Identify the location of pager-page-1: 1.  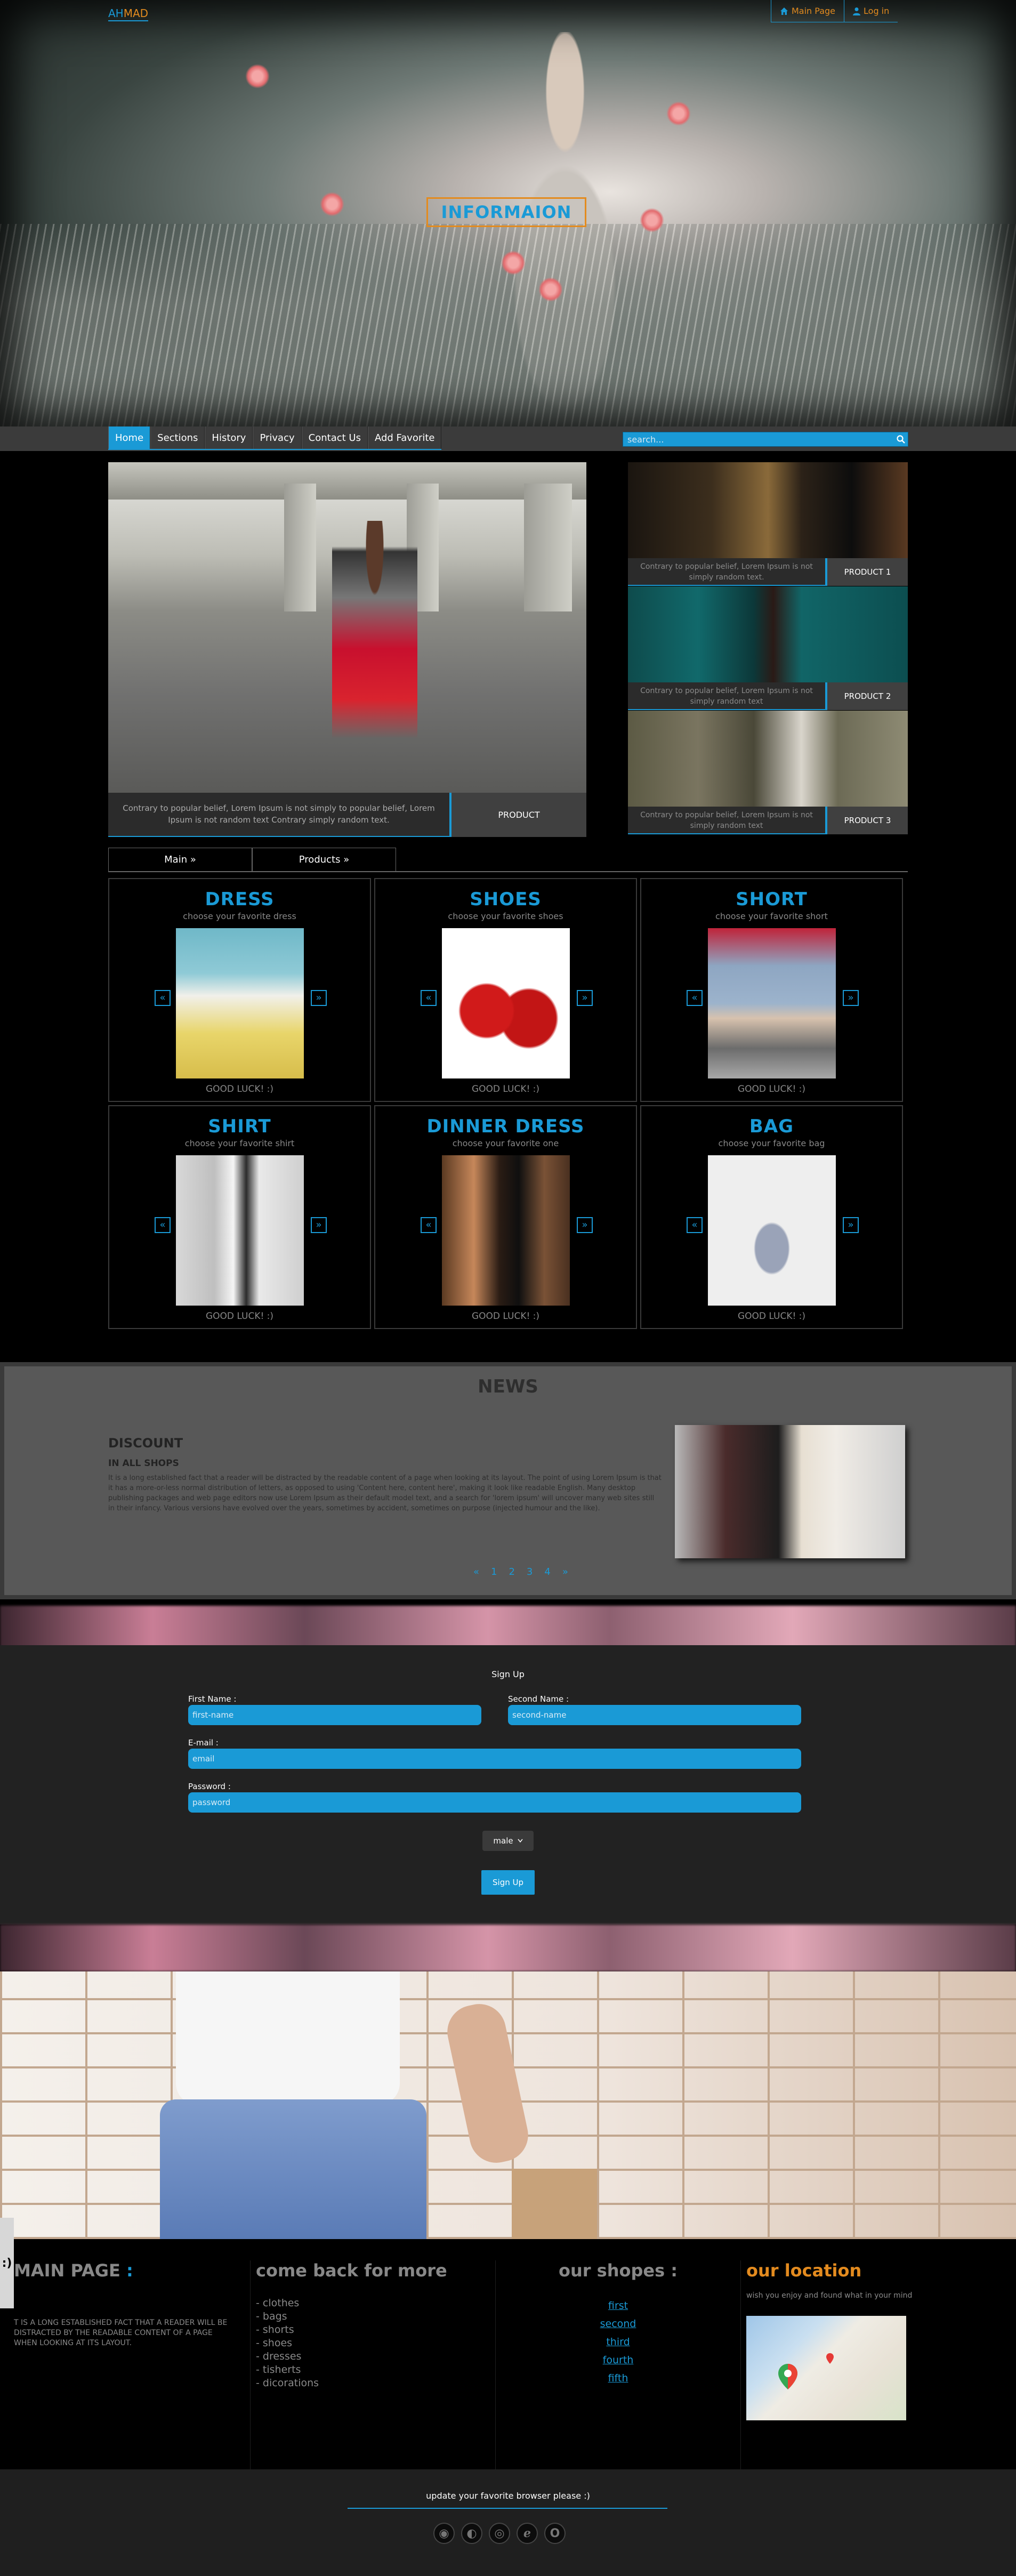
(494, 1571).